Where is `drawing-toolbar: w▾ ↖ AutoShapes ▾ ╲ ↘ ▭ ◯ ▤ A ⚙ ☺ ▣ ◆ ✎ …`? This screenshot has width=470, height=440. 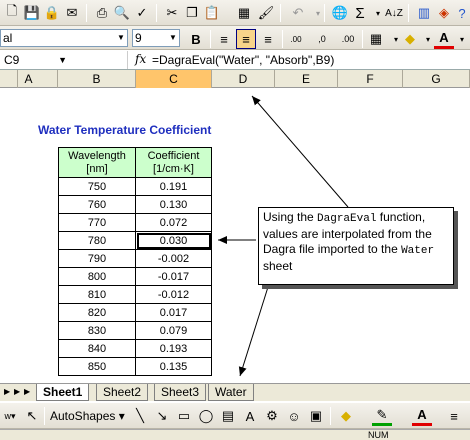 drawing-toolbar: w▾ ↖ AutoShapes ▾ ╲ ↘ ▭ ◯ ▤ A ⚙ ☺ ▣ ◆ ✎ … is located at coordinates (235, 416).